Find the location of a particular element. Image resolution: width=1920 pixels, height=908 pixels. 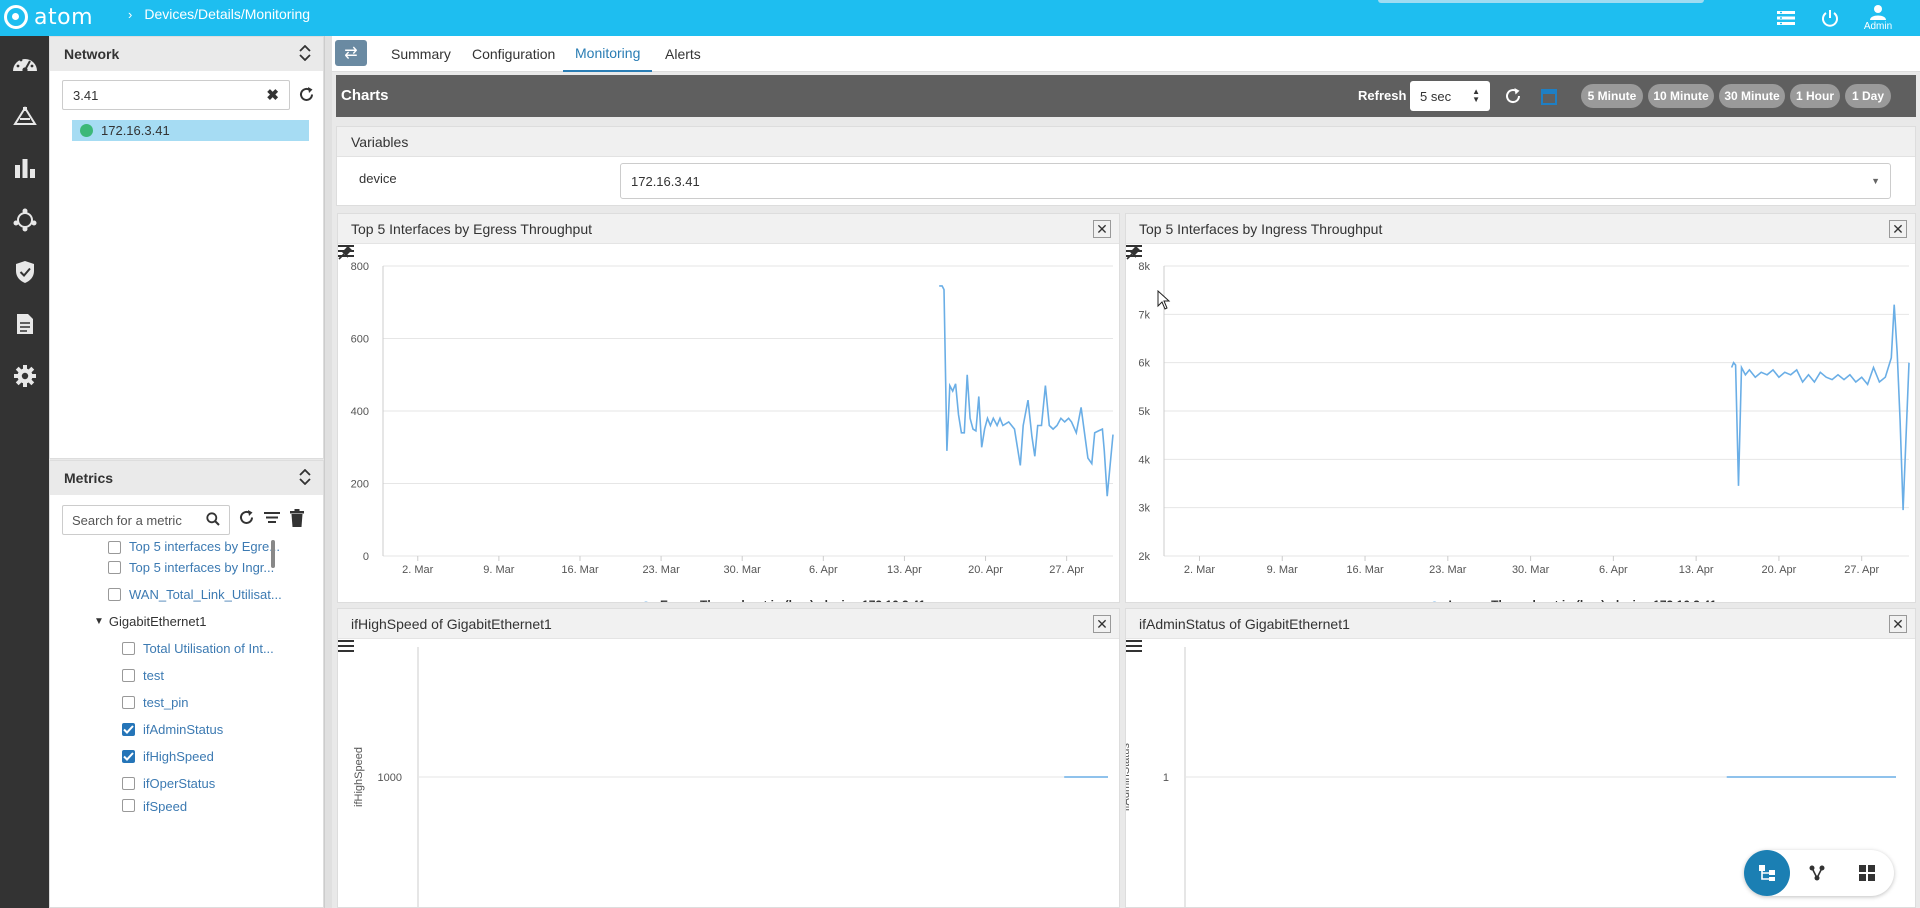

devices-icon is located at coordinates (24, 116).